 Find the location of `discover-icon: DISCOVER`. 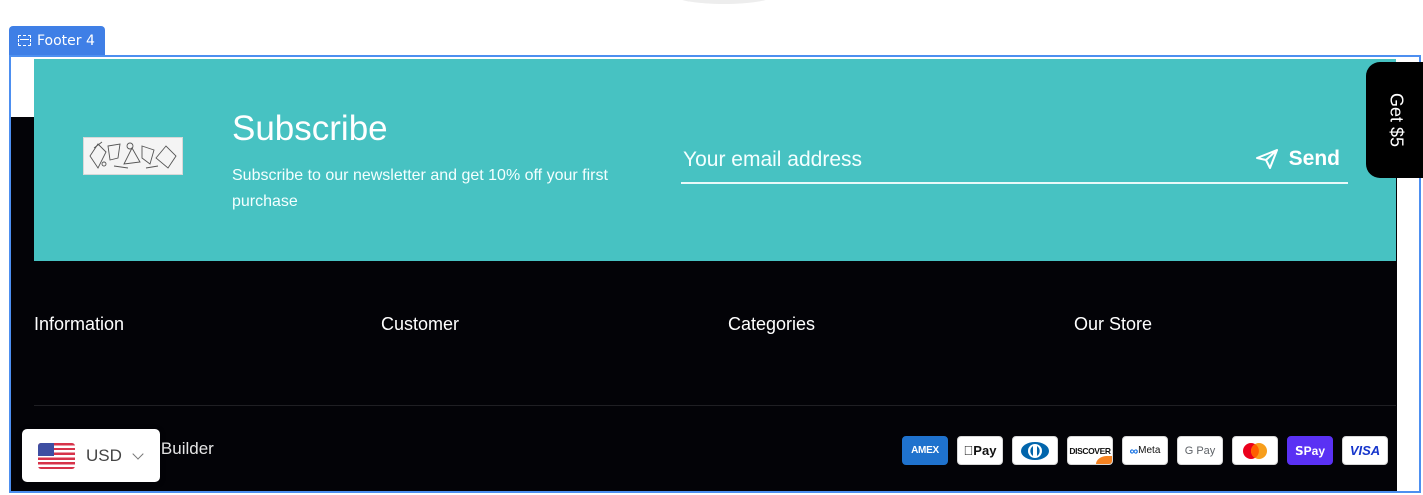

discover-icon: DISCOVER is located at coordinates (1090, 450).